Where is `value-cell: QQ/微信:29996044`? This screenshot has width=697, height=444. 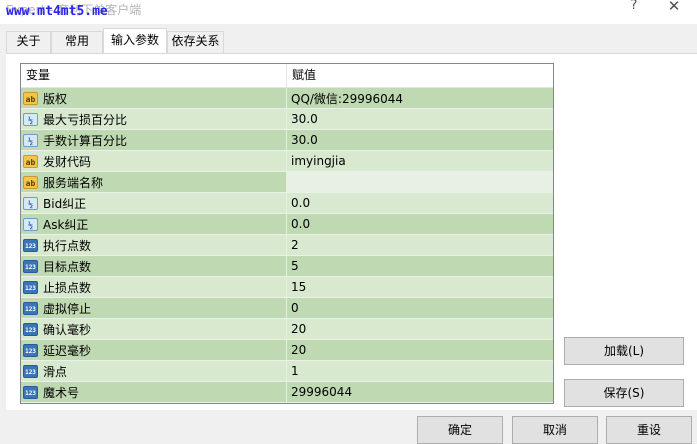
value-cell: QQ/微信:29996044 is located at coordinates (420, 98).